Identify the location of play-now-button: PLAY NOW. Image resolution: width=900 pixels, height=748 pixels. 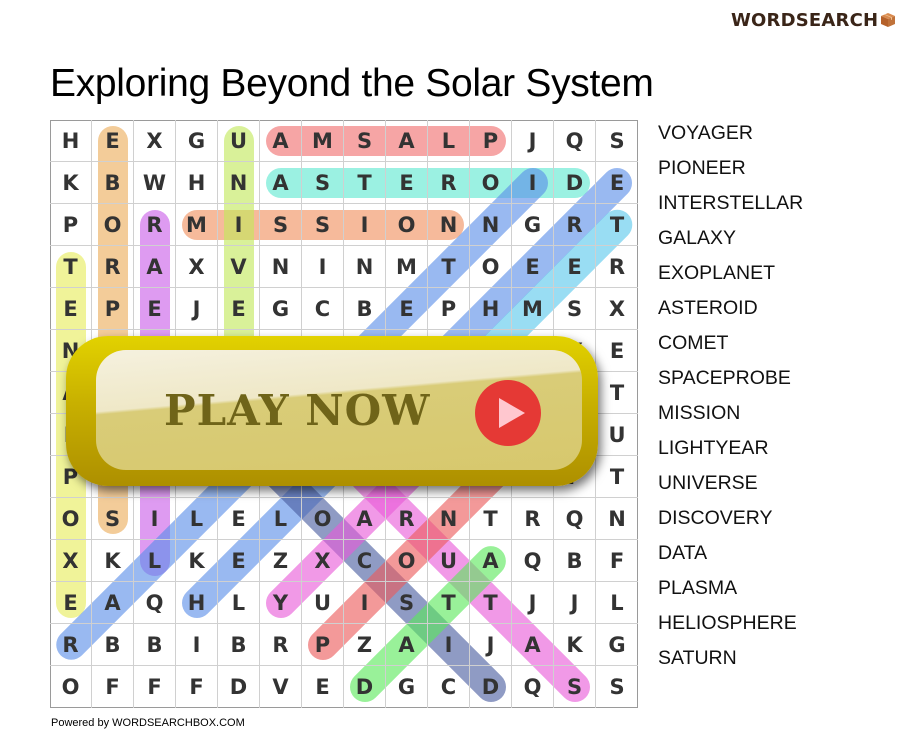
(332, 411).